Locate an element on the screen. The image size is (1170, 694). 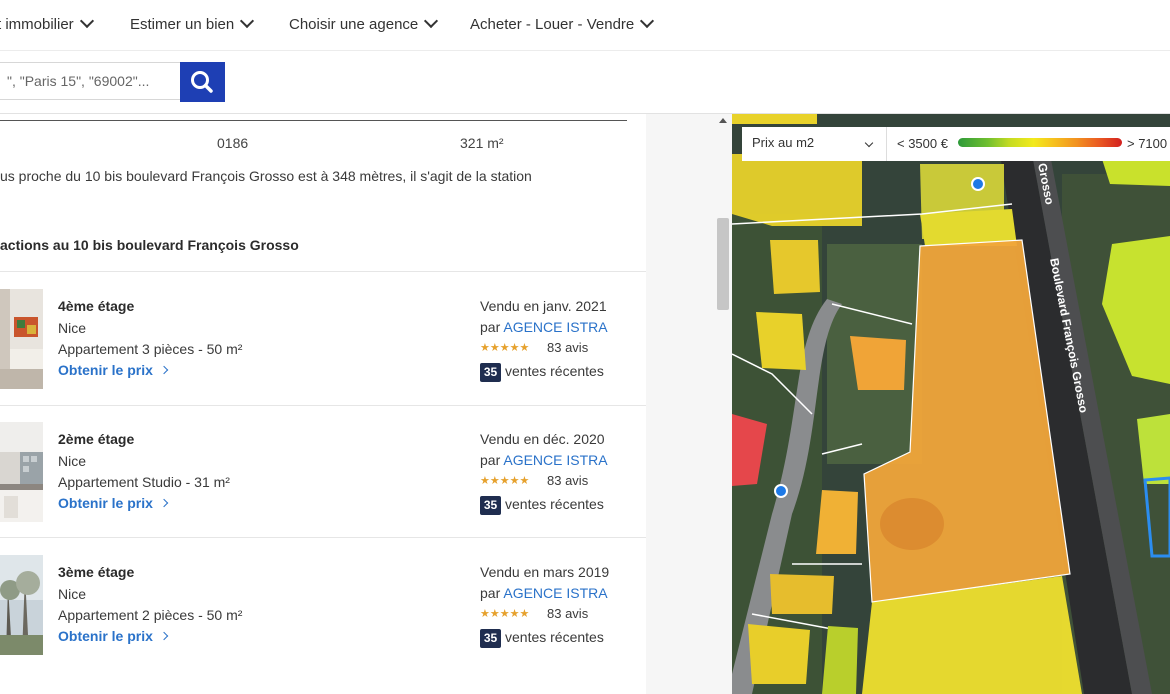
nav-item-label: Choisir une agence is located at coordinates (354, 24).